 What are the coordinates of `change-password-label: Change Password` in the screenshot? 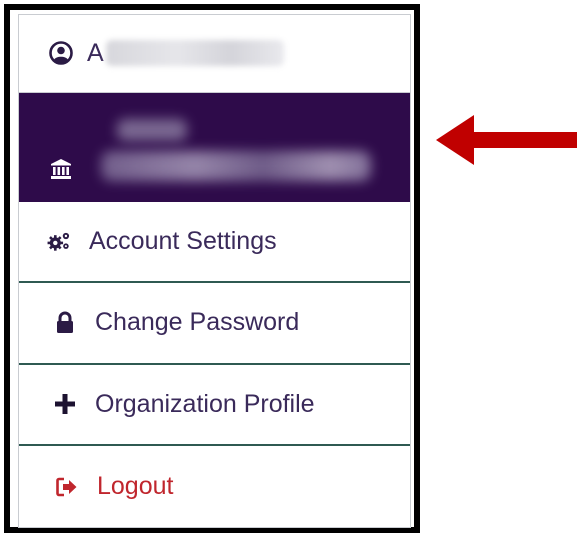 It's located at (197, 322).